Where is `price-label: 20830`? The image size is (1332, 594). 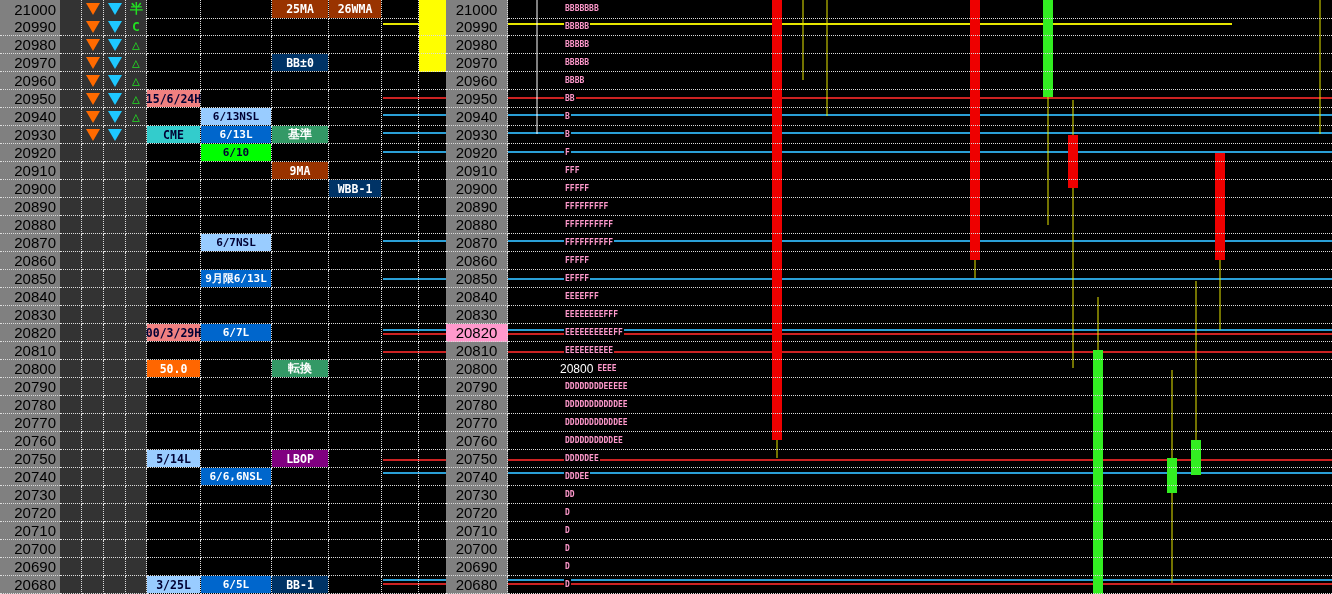 price-label: 20830 is located at coordinates (477, 315).